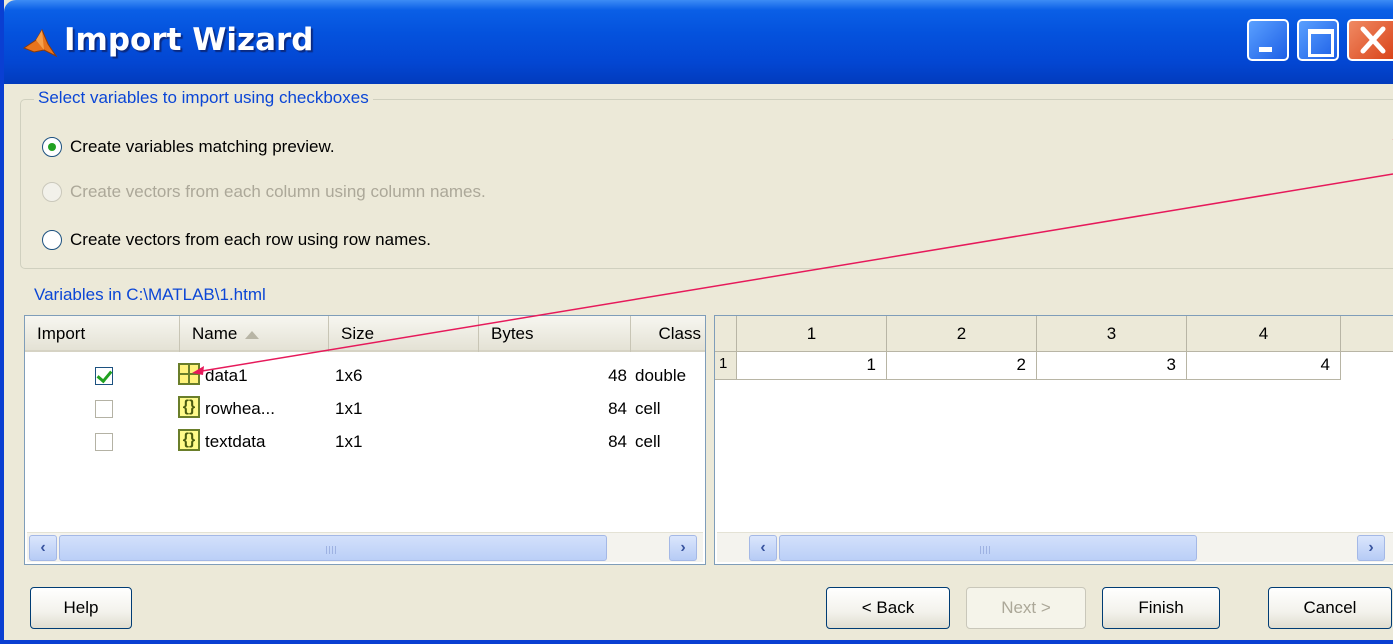 Image resolution: width=1393 pixels, height=644 pixels. I want to click on table-row: {} textdata 1x1 84 cell, so click(365, 441).